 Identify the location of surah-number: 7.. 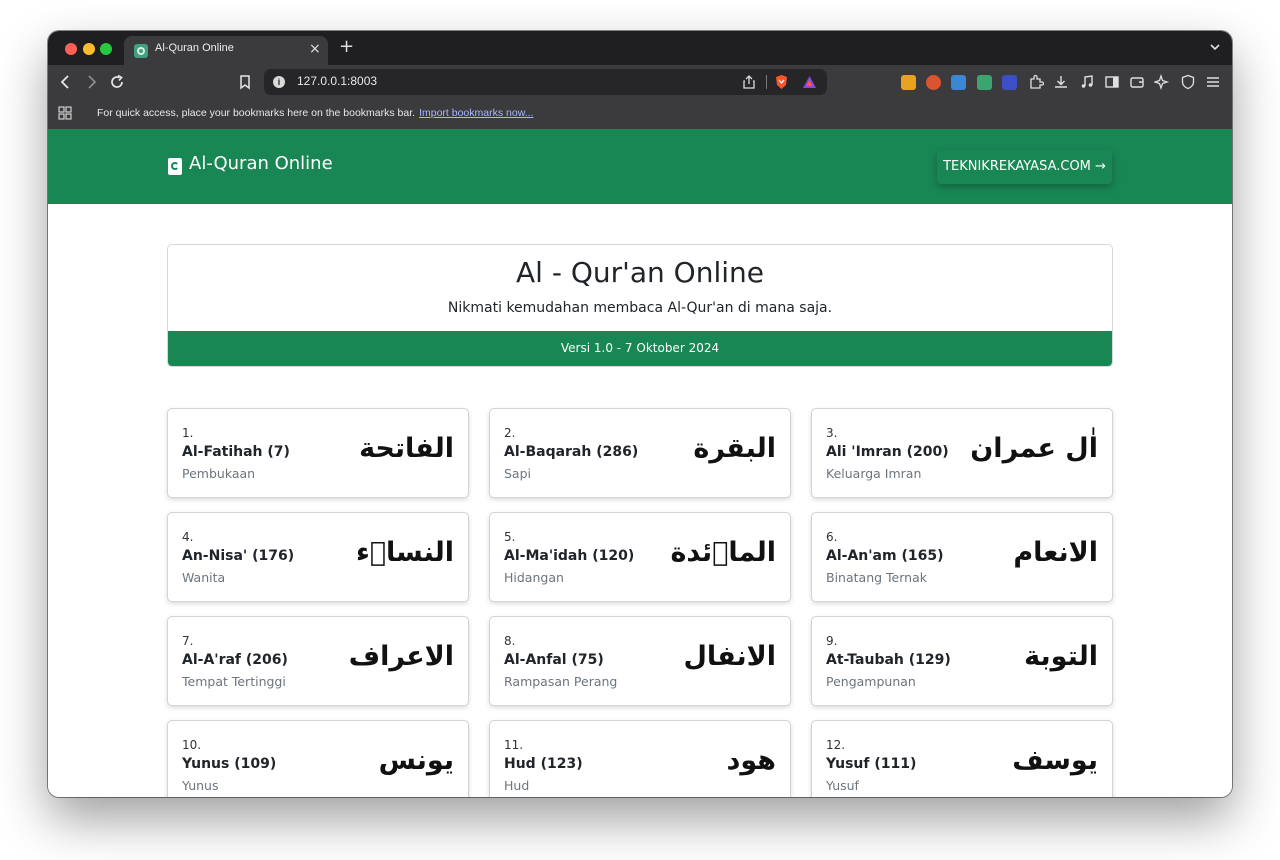
(188, 641).